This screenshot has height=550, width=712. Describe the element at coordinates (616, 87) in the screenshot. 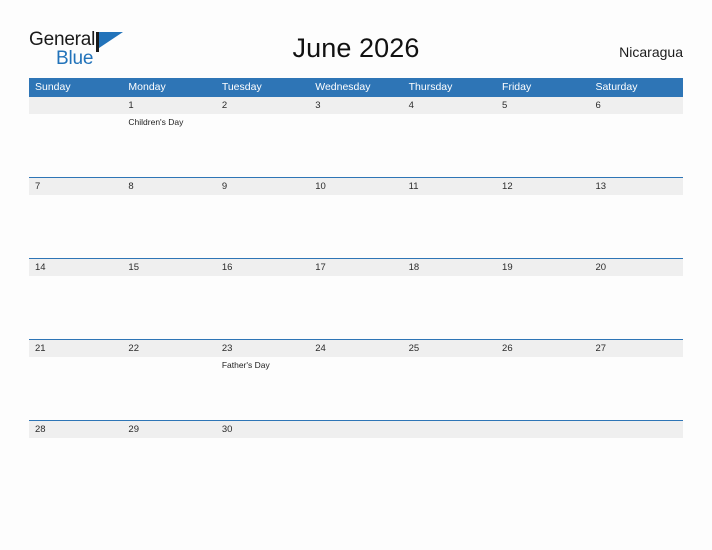

I see `weekday-header-saturday: Saturday` at that location.